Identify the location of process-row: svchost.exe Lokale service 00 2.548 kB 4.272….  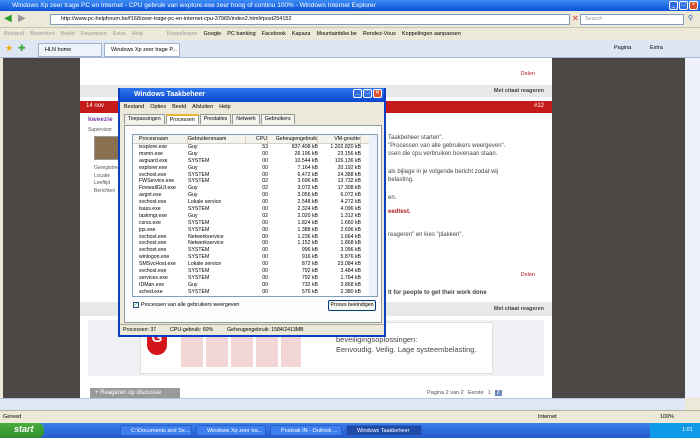
(255, 202).